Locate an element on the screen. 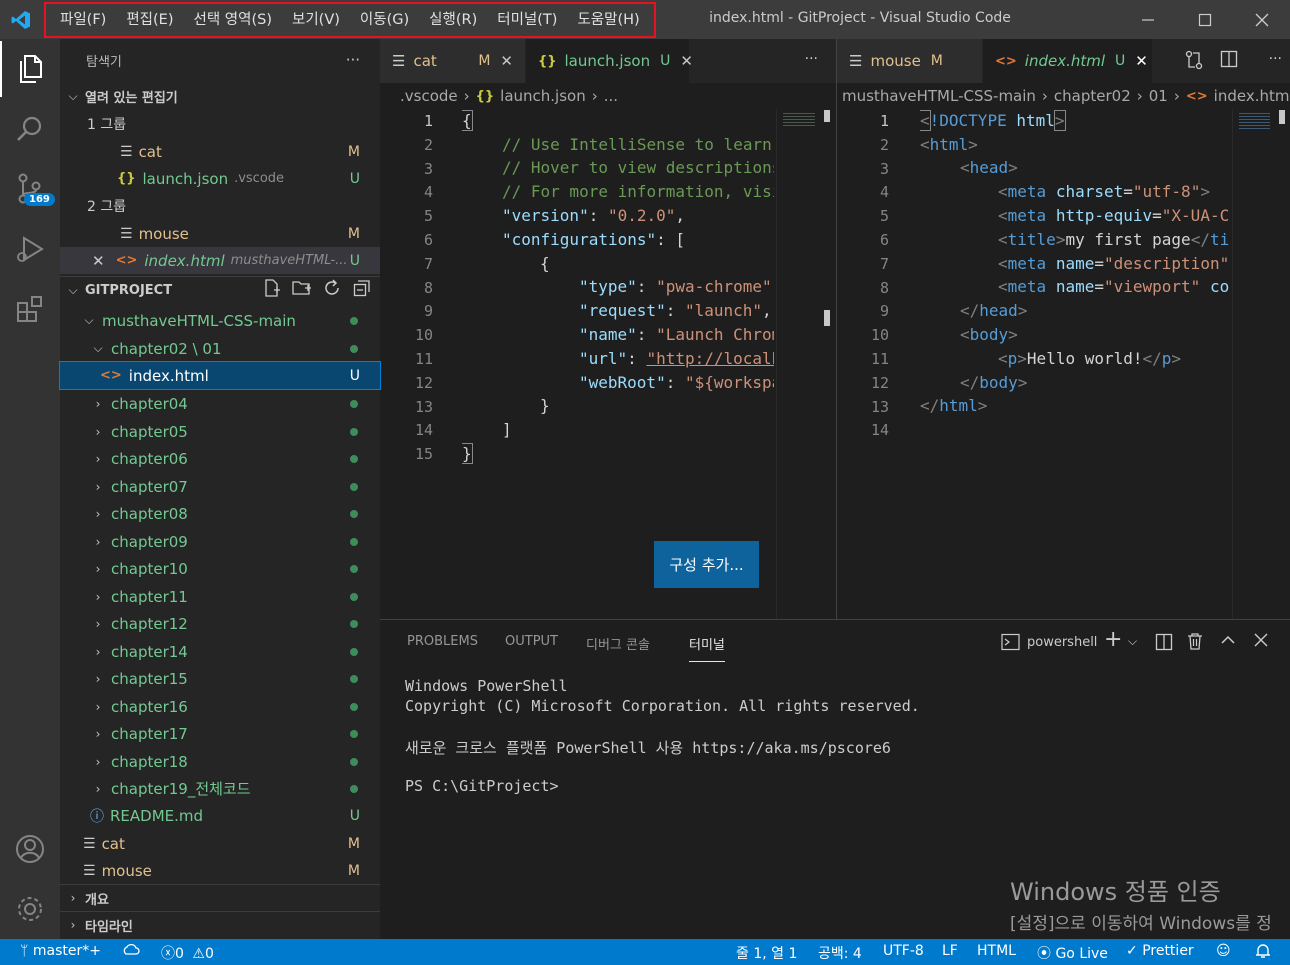  menu-help: 도움말(H) is located at coordinates (608, 20).